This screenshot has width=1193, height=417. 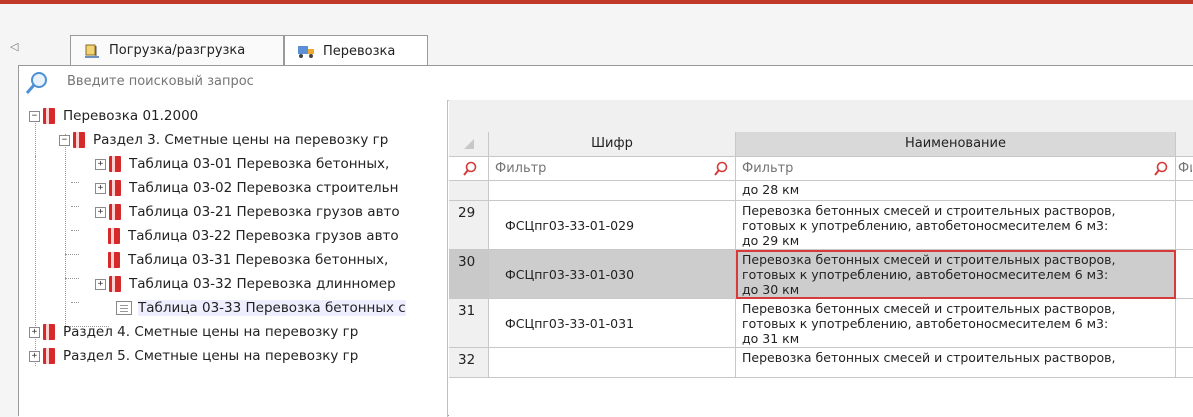 I want to click on table-cell-name-partial: до 28 км, so click(x=956, y=191).